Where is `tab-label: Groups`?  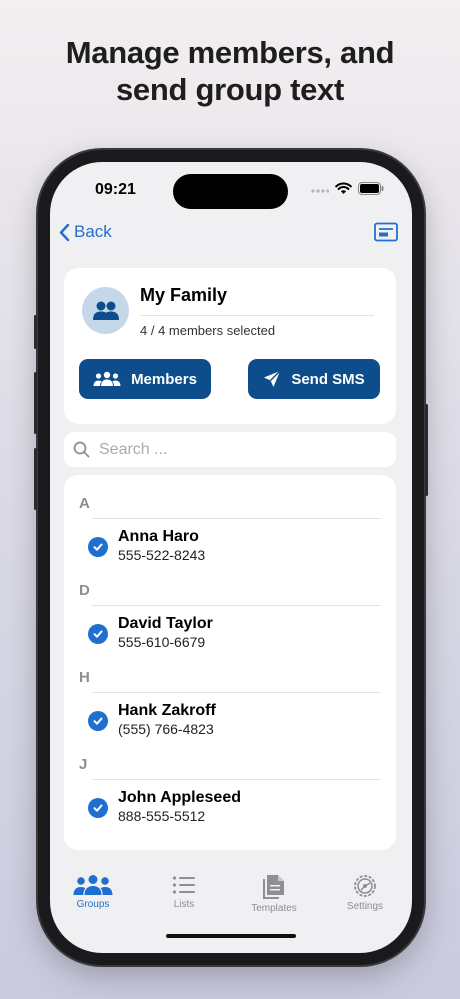 tab-label: Groups is located at coordinates (93, 904).